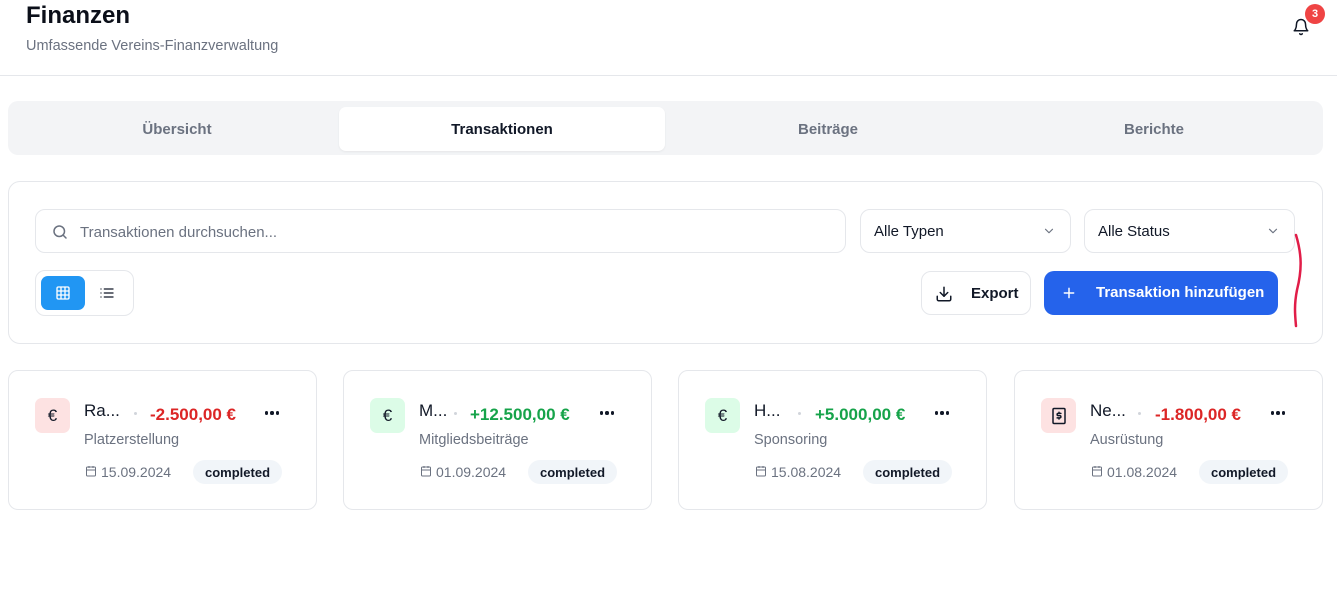 The width and height of the screenshot is (1337, 602). What do you see at coordinates (791, 440) in the screenshot?
I see `transaction-category: Sponsoring` at bounding box center [791, 440].